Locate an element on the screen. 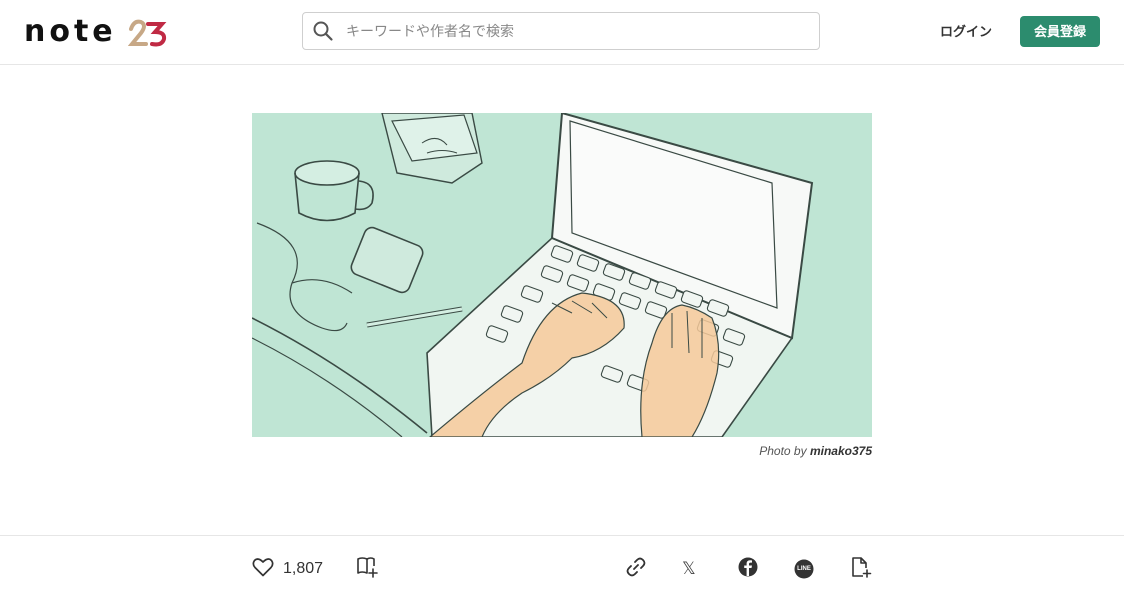 Image resolution: width=1124 pixels, height=601 pixels. share-line-button: LINE is located at coordinates (804, 569).